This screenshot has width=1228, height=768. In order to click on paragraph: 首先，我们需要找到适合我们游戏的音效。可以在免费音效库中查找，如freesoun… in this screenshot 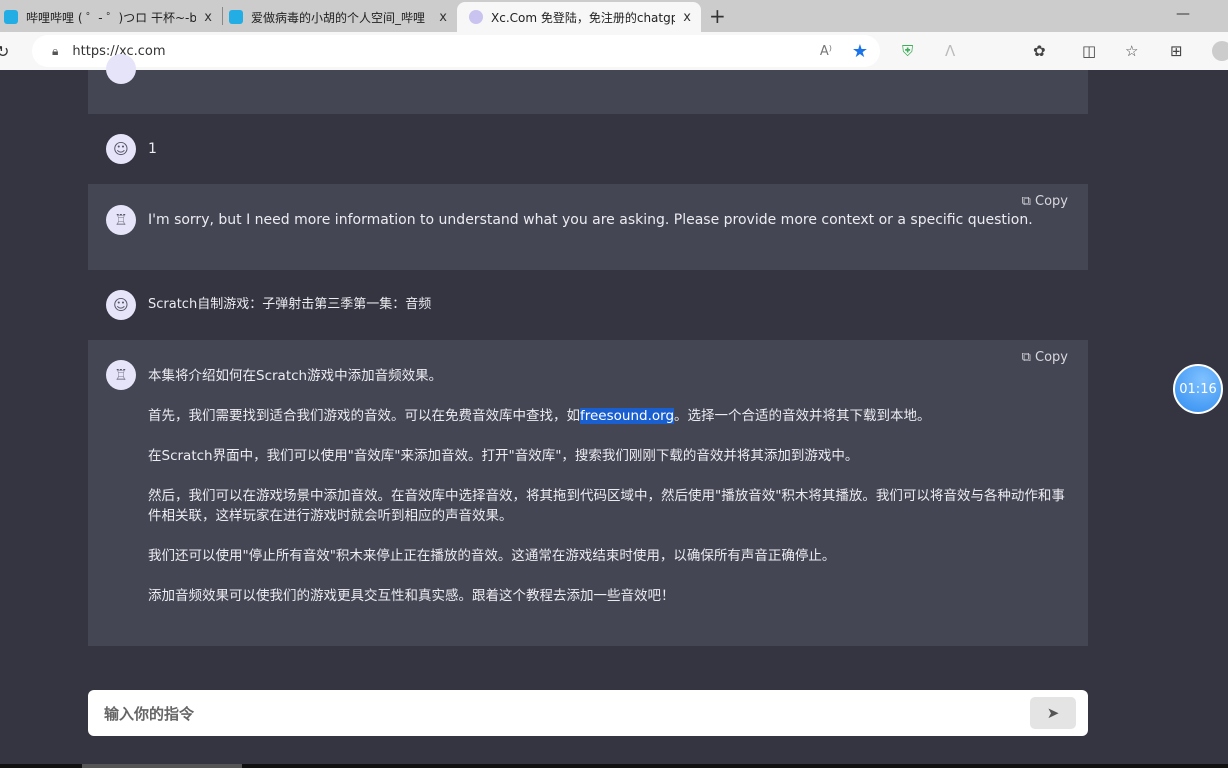, I will do `click(608, 416)`.